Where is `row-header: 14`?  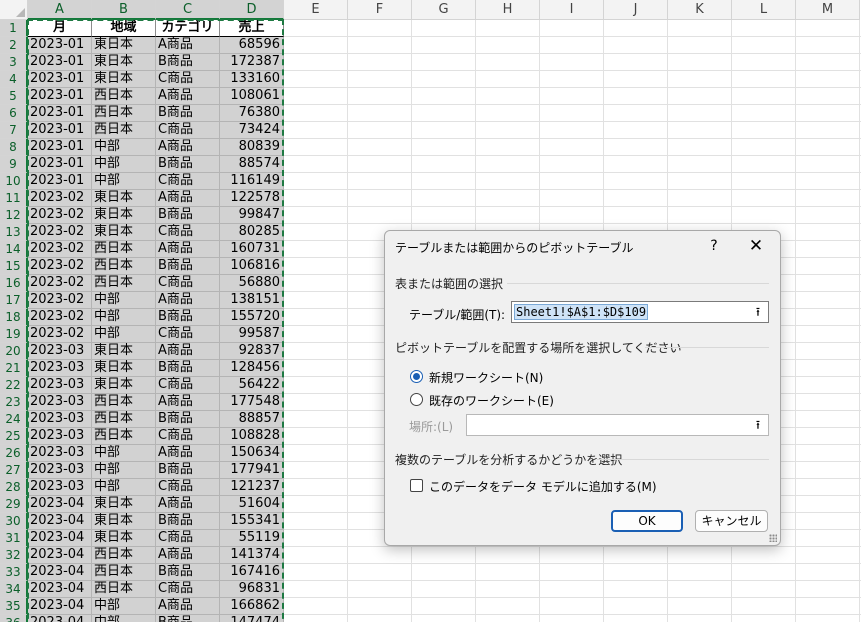 row-header: 14 is located at coordinates (14, 249).